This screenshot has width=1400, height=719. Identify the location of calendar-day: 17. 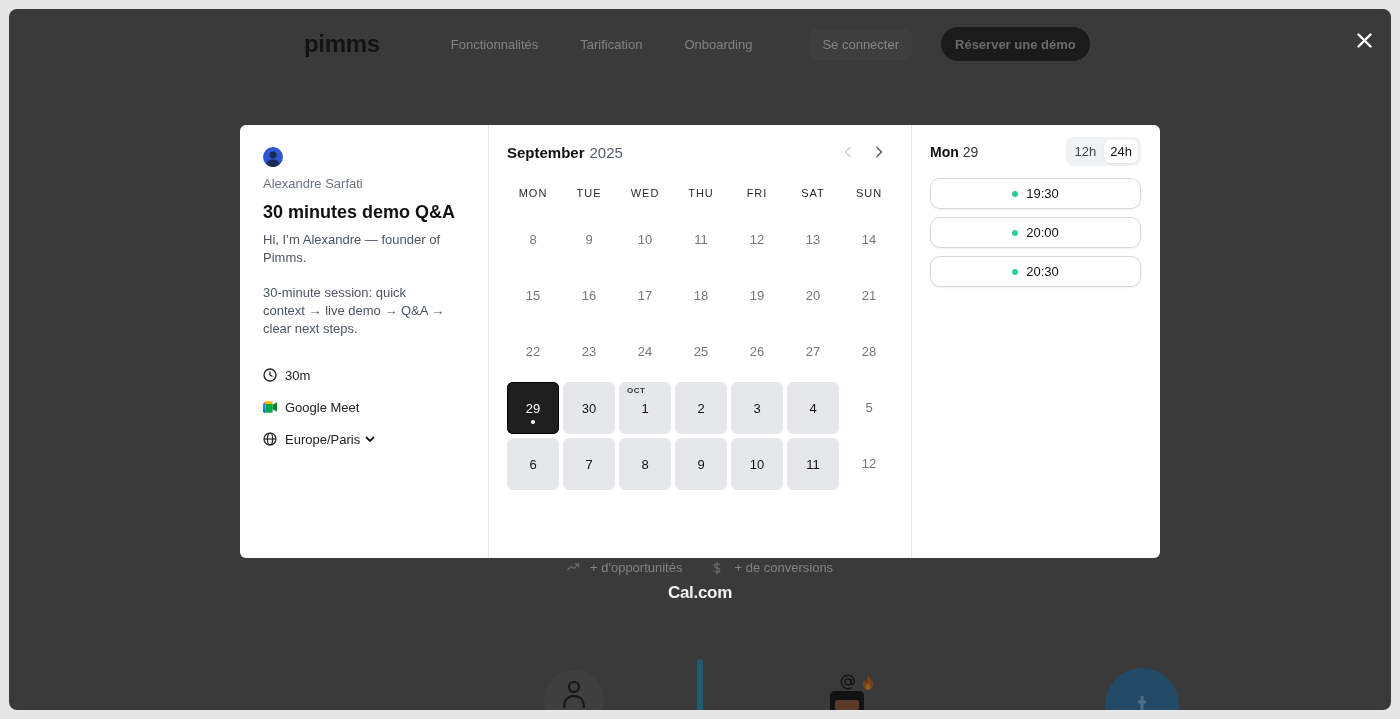
(645, 296).